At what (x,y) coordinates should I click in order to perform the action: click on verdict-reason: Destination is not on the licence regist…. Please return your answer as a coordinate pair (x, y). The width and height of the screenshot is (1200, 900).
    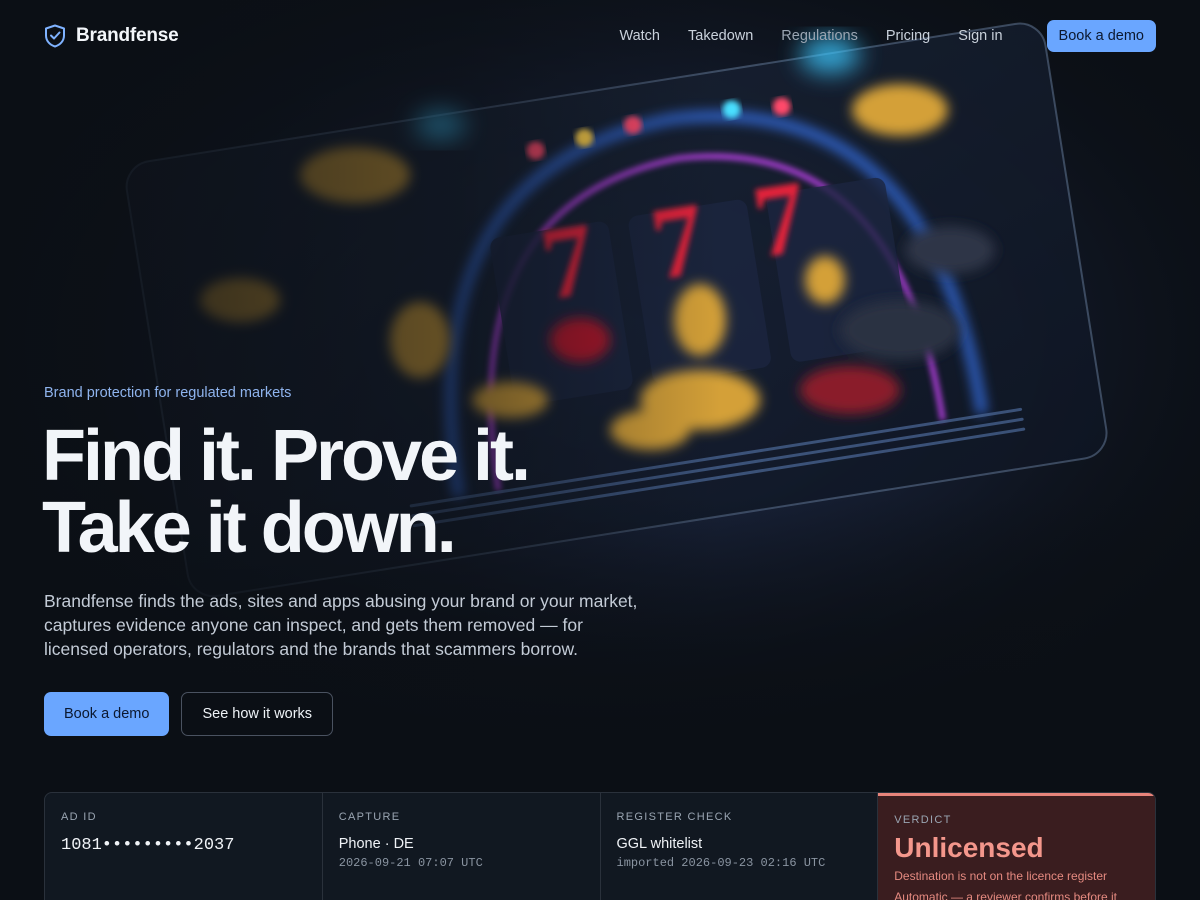
    Looking at the image, I should click on (1001, 876).